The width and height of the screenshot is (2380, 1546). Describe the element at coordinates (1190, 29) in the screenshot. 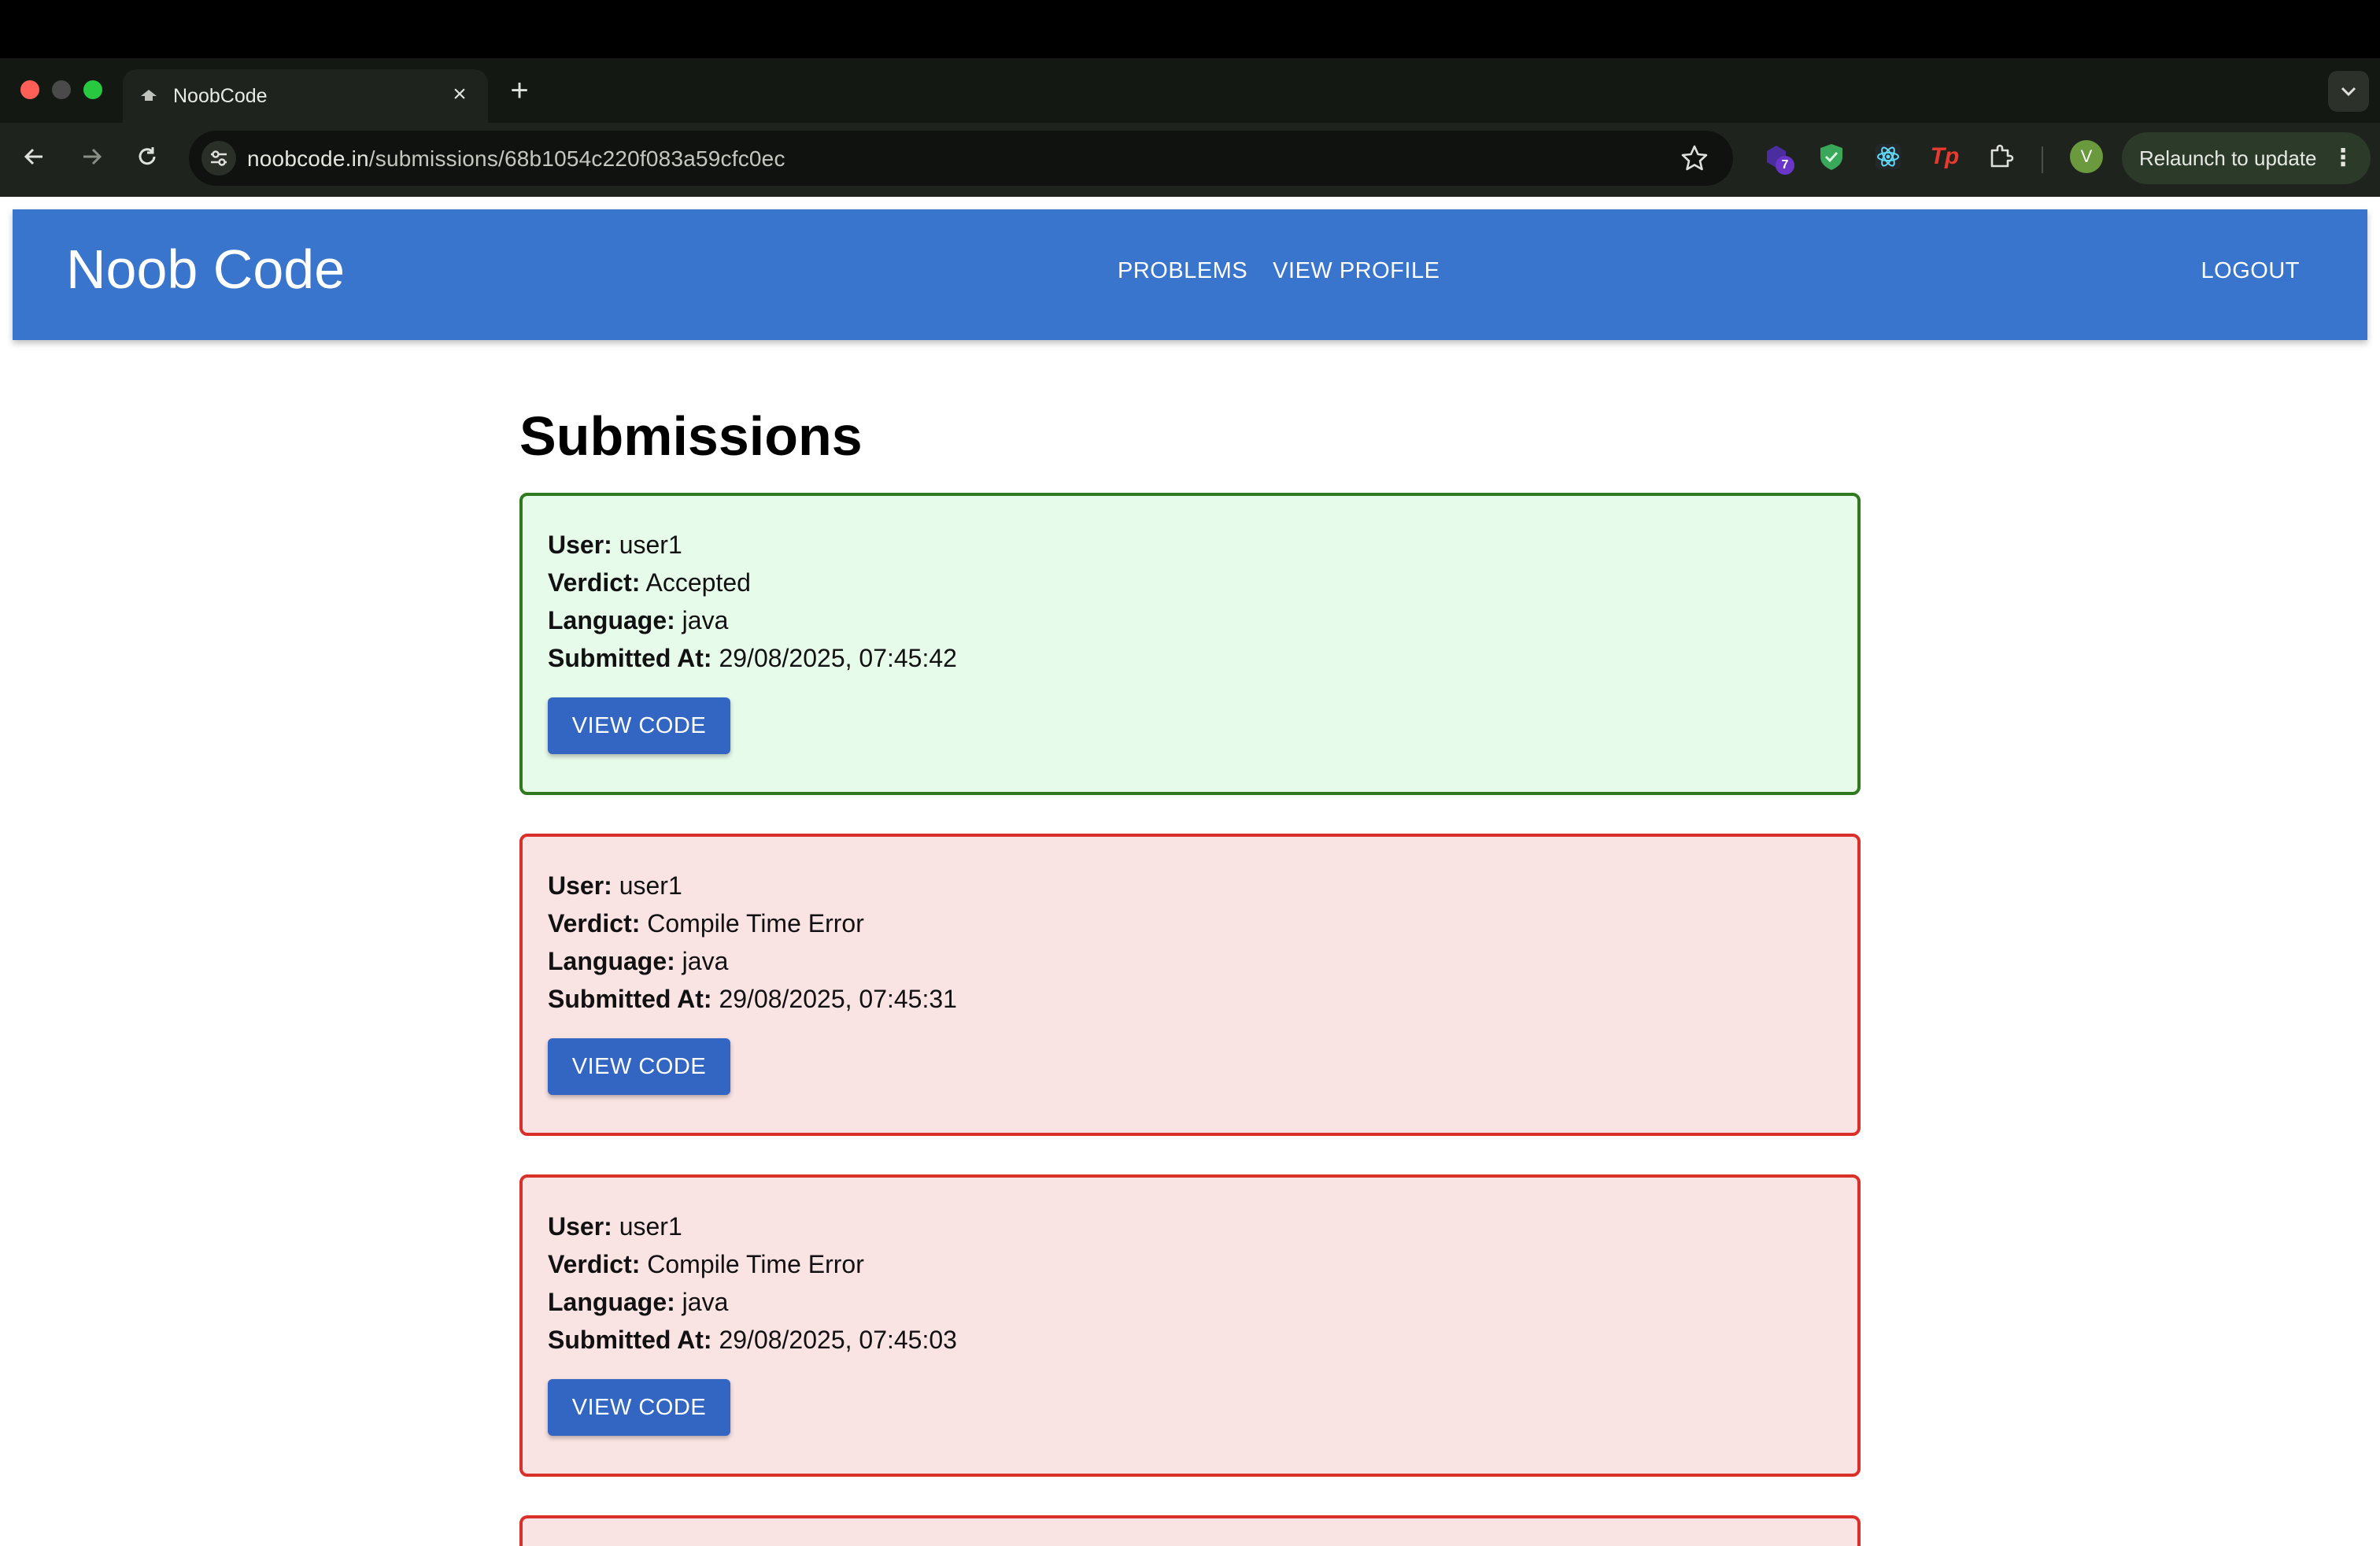

I see `os-menu-bar` at that location.